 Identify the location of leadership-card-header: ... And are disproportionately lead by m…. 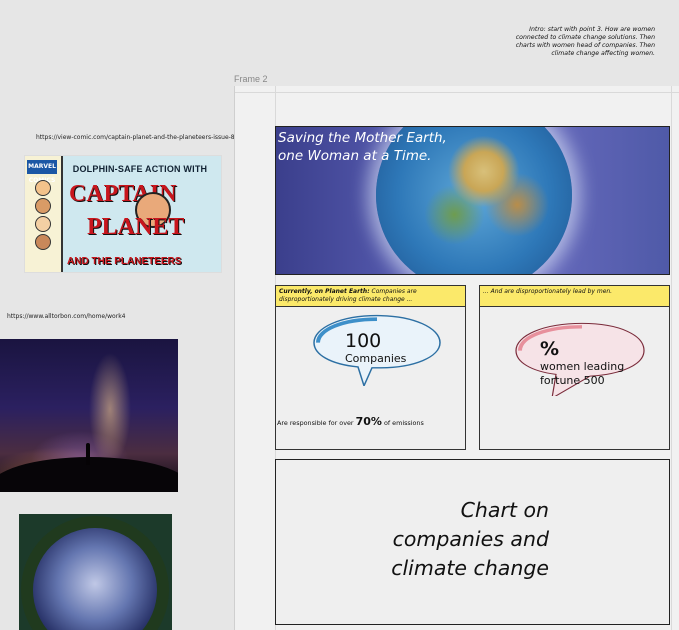
(574, 296).